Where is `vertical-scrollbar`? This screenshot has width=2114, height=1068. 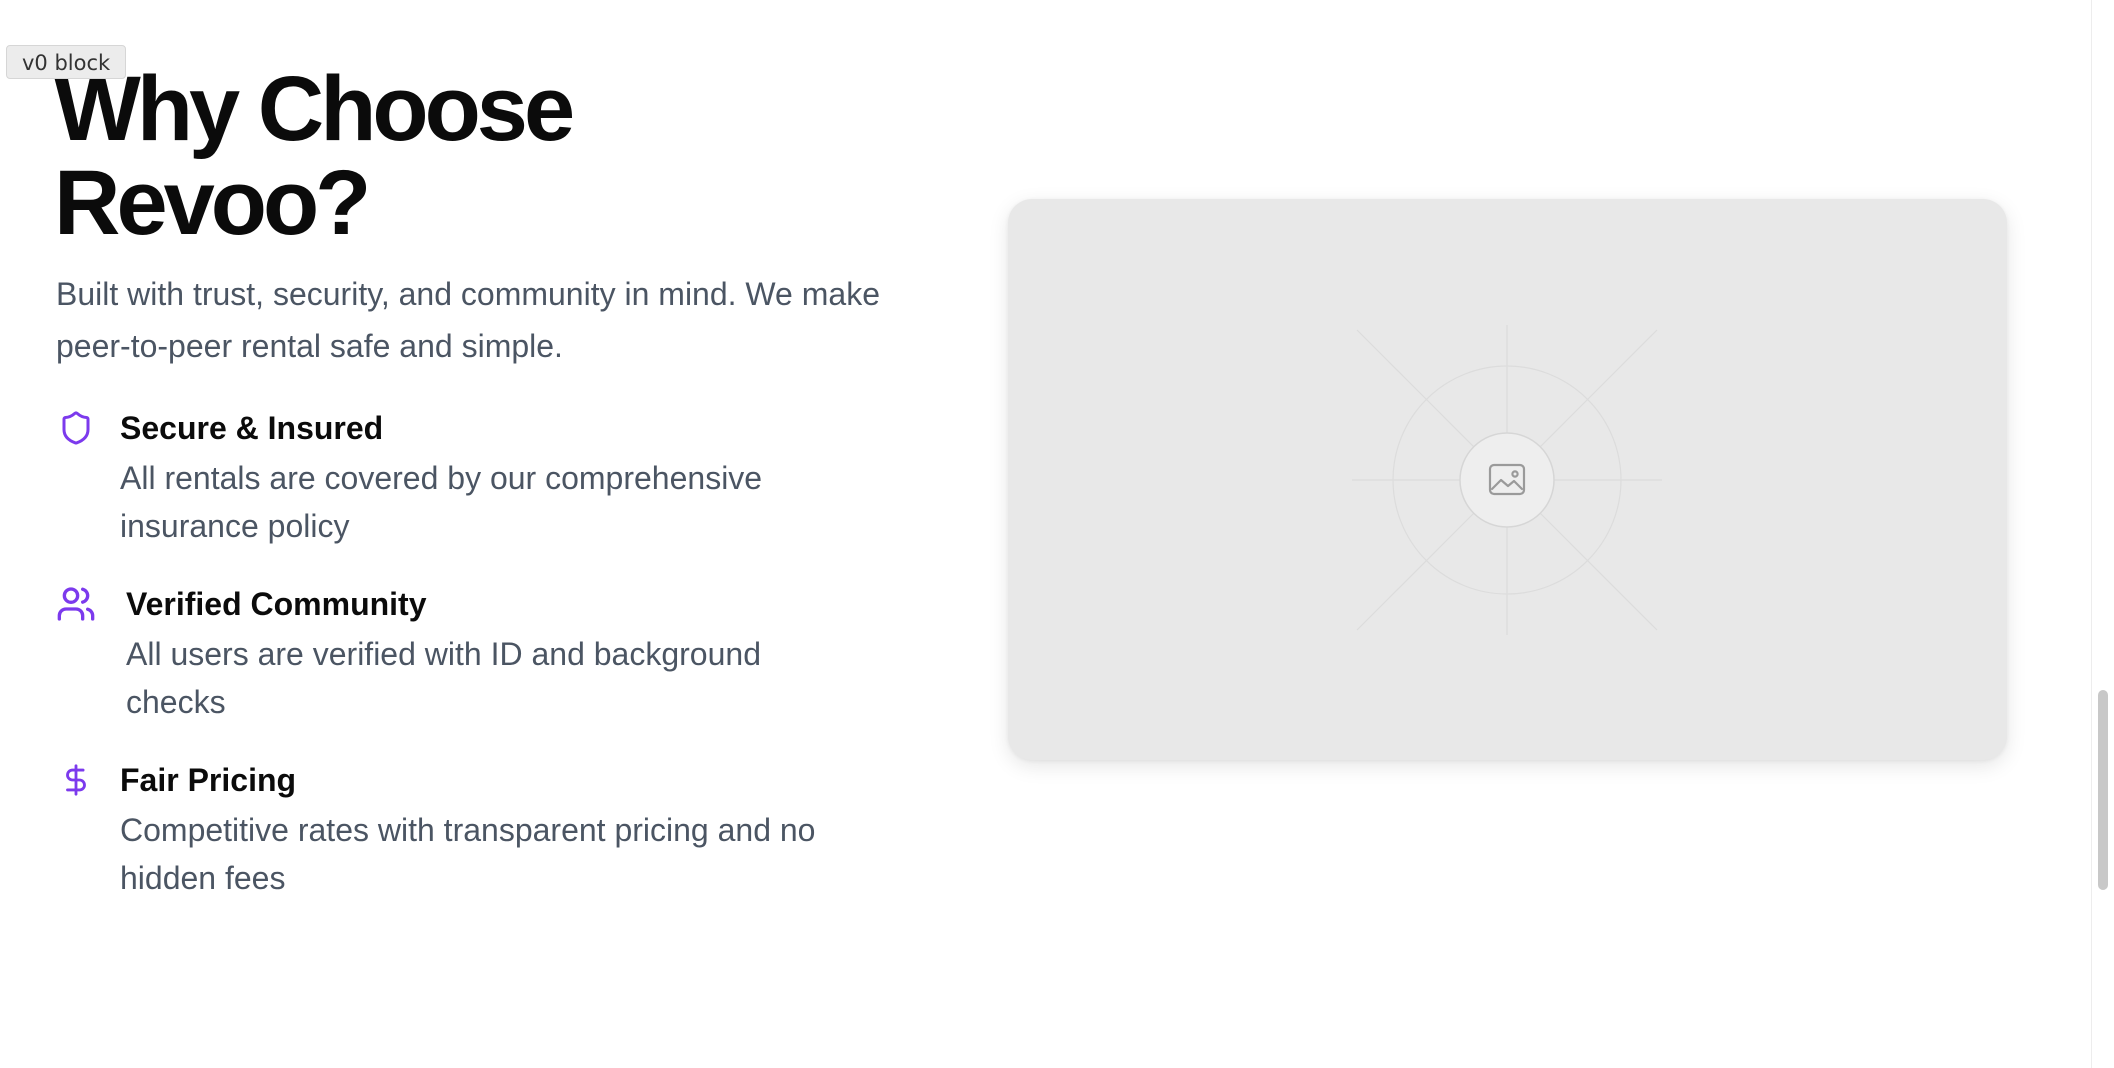 vertical-scrollbar is located at coordinates (2102, 534).